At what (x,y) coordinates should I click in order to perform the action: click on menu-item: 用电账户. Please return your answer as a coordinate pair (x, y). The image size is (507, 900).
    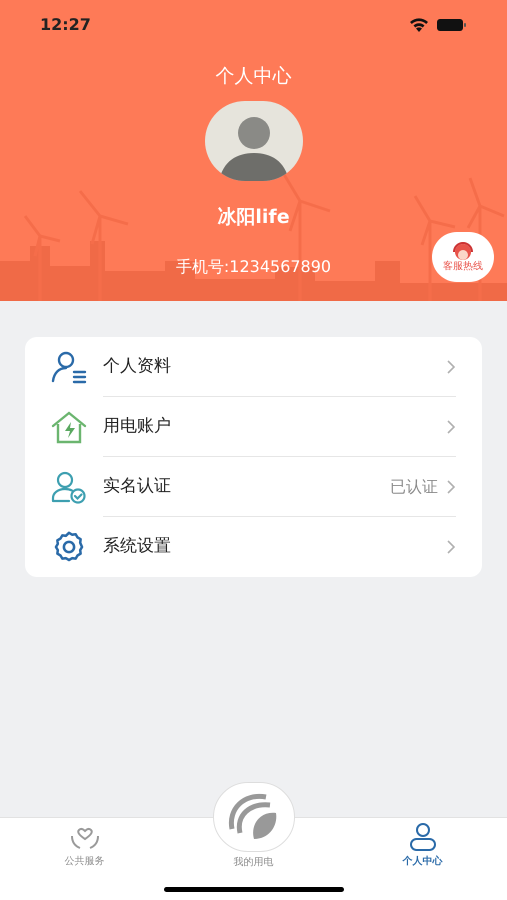
    Looking at the image, I should click on (253, 427).